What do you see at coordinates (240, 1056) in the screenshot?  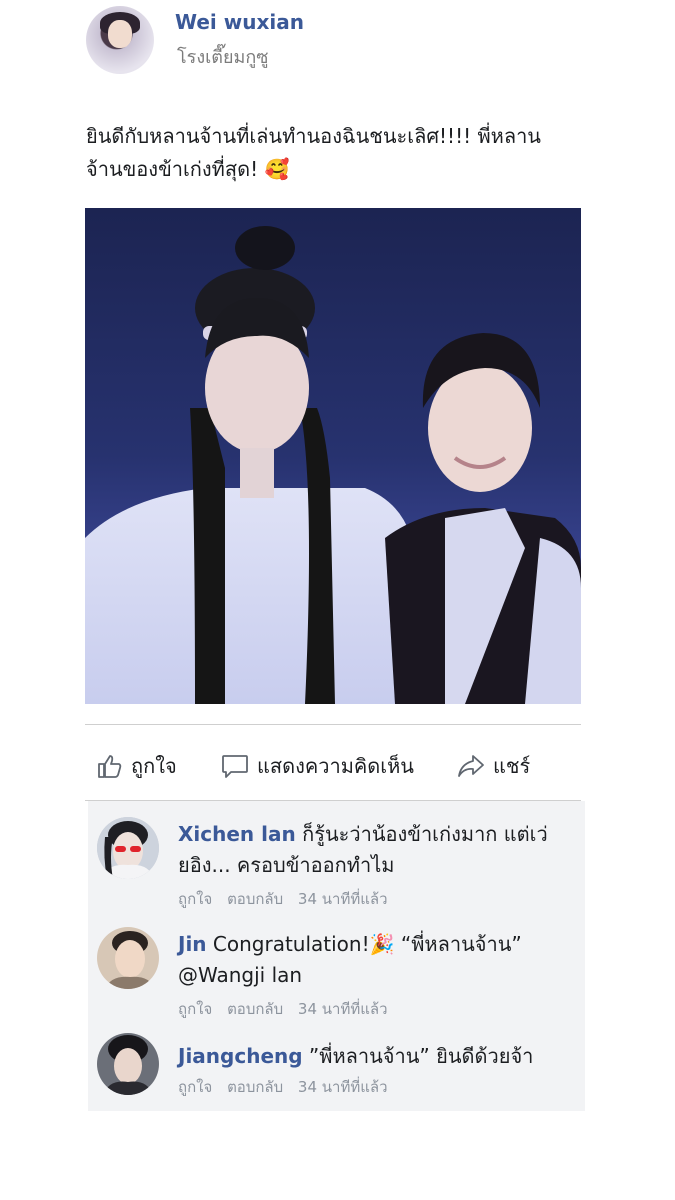 I see `commenter-name: Jiangcheng` at bounding box center [240, 1056].